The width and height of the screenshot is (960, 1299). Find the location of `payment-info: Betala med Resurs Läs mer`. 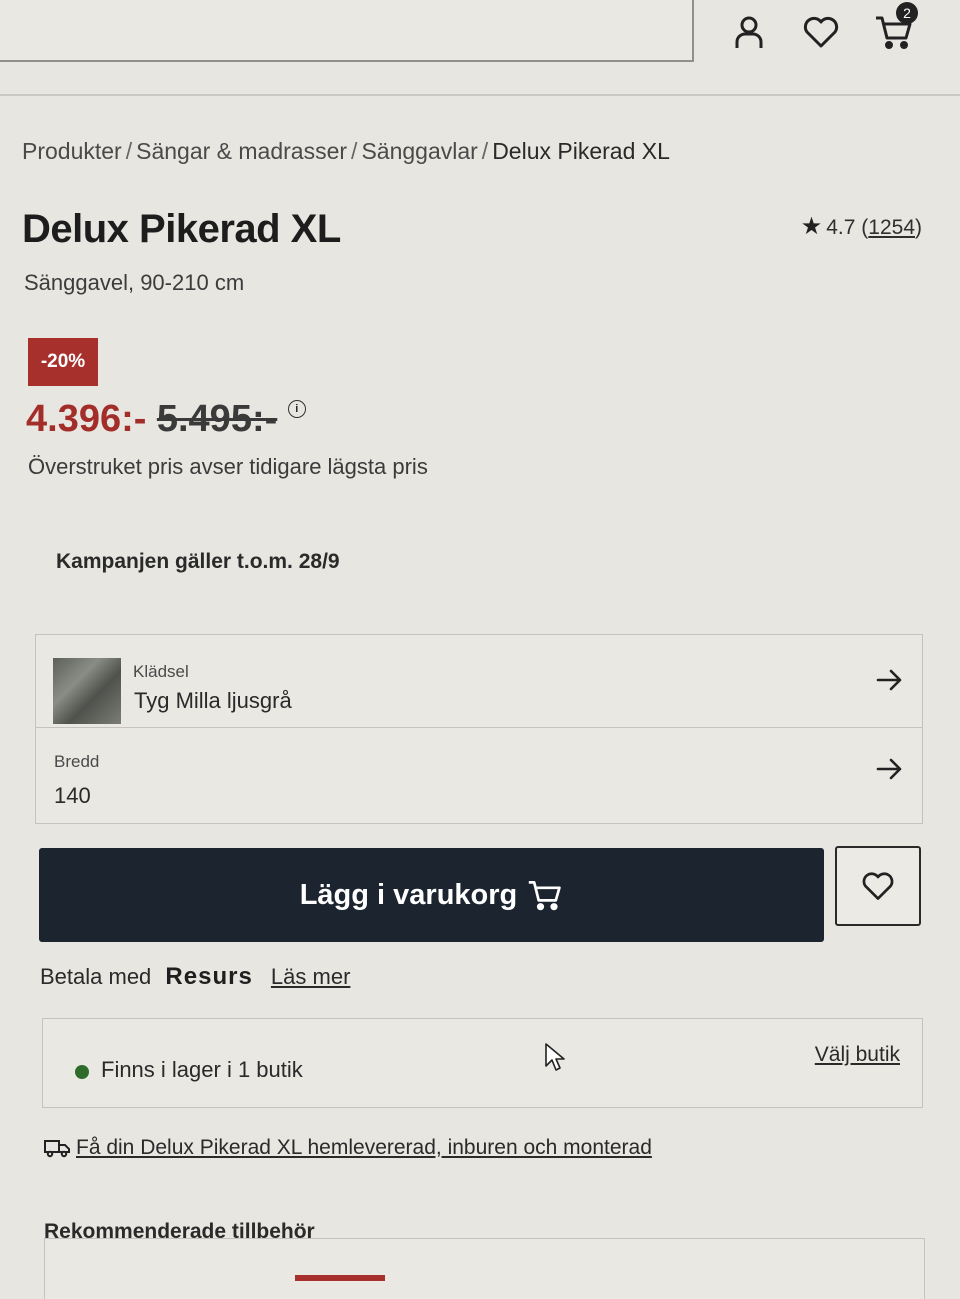

payment-info: Betala med Resurs Läs mer is located at coordinates (195, 977).